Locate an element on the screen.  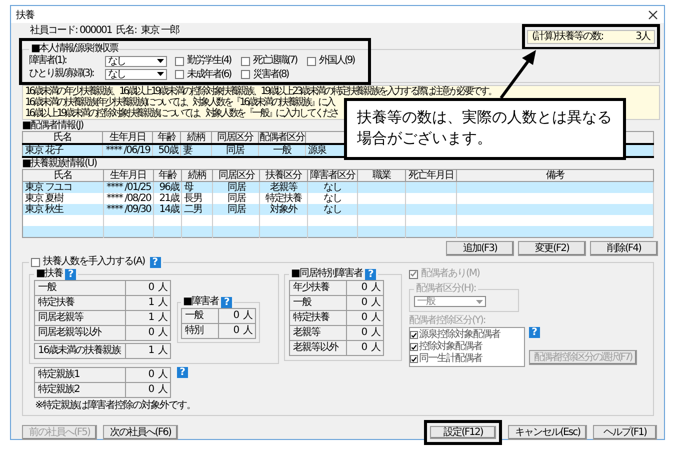
count-label: 老親等以外 is located at coordinates (315, 347).